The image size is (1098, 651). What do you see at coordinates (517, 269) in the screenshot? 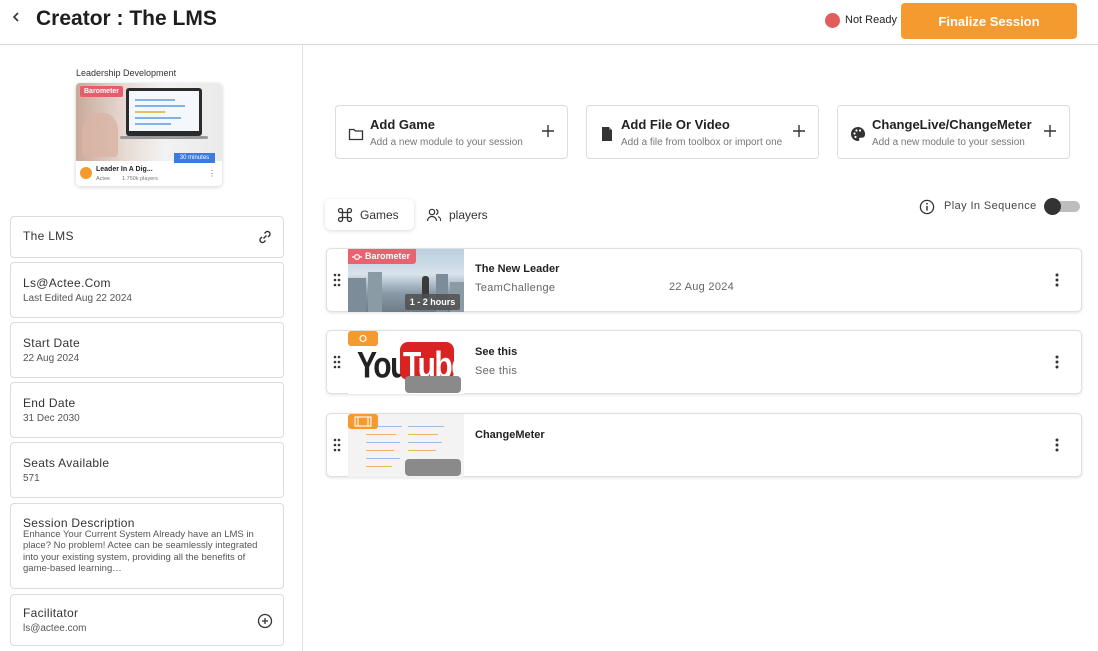
I see `game-title: The New Leader` at bounding box center [517, 269].